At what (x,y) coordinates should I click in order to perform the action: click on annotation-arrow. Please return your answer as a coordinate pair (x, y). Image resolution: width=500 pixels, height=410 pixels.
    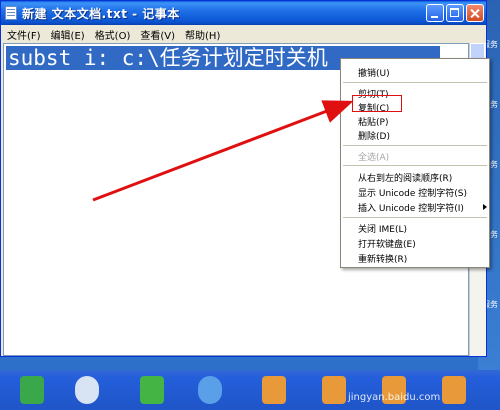
    Looking at the image, I should click on (223, 151).